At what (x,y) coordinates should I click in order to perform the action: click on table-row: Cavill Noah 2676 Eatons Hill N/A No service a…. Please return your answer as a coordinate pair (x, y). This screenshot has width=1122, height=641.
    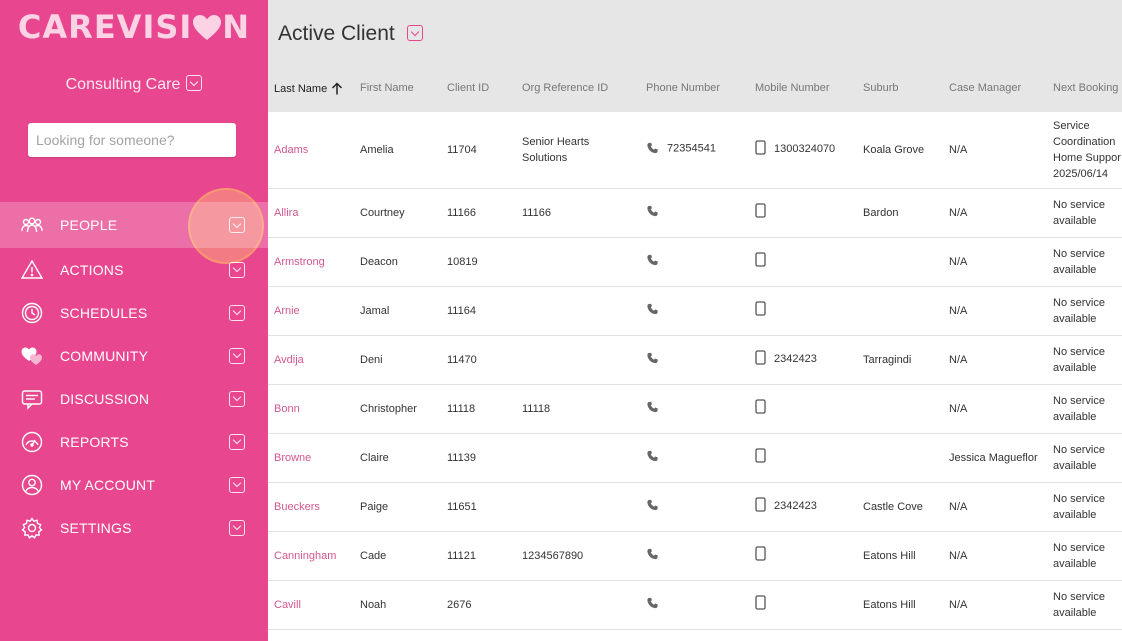
    Looking at the image, I should click on (695, 605).